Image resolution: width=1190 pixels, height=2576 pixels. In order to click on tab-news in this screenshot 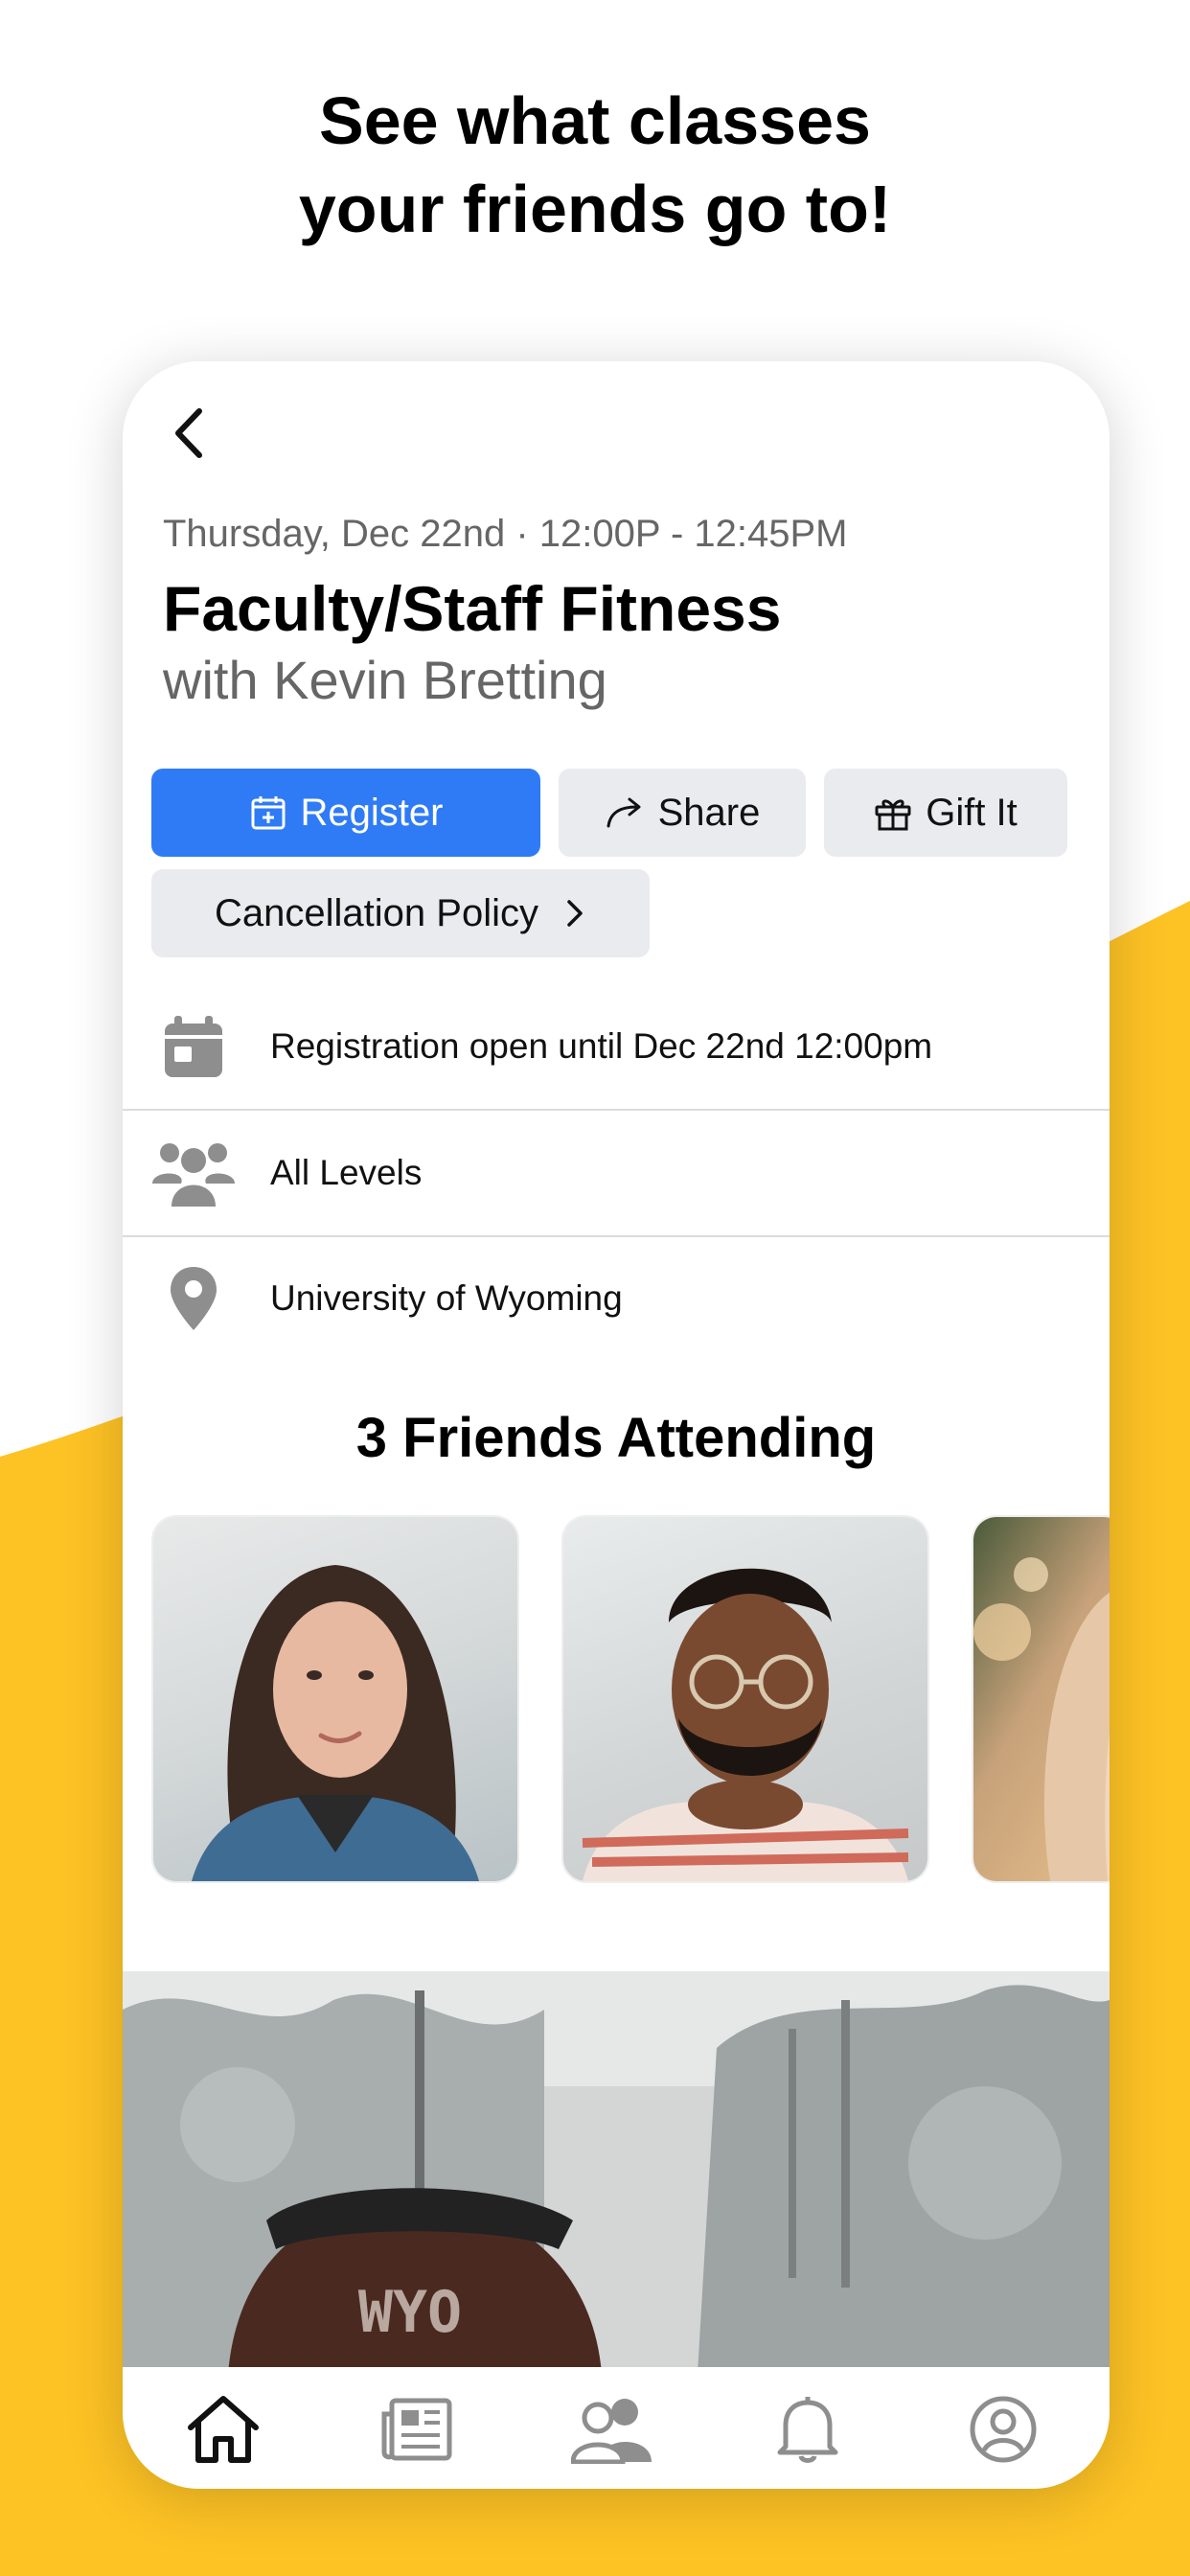, I will do `click(417, 2429)`.